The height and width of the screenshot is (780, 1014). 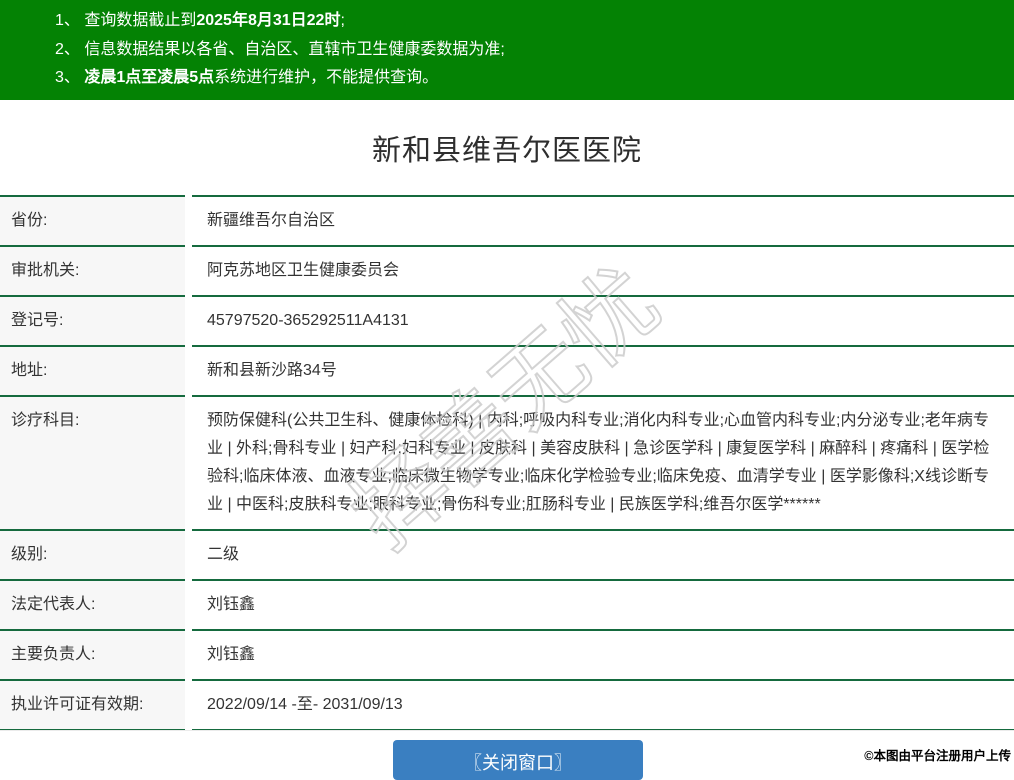 What do you see at coordinates (937, 756) in the screenshot?
I see `credit-note: ©本图由平台注册用户上传` at bounding box center [937, 756].